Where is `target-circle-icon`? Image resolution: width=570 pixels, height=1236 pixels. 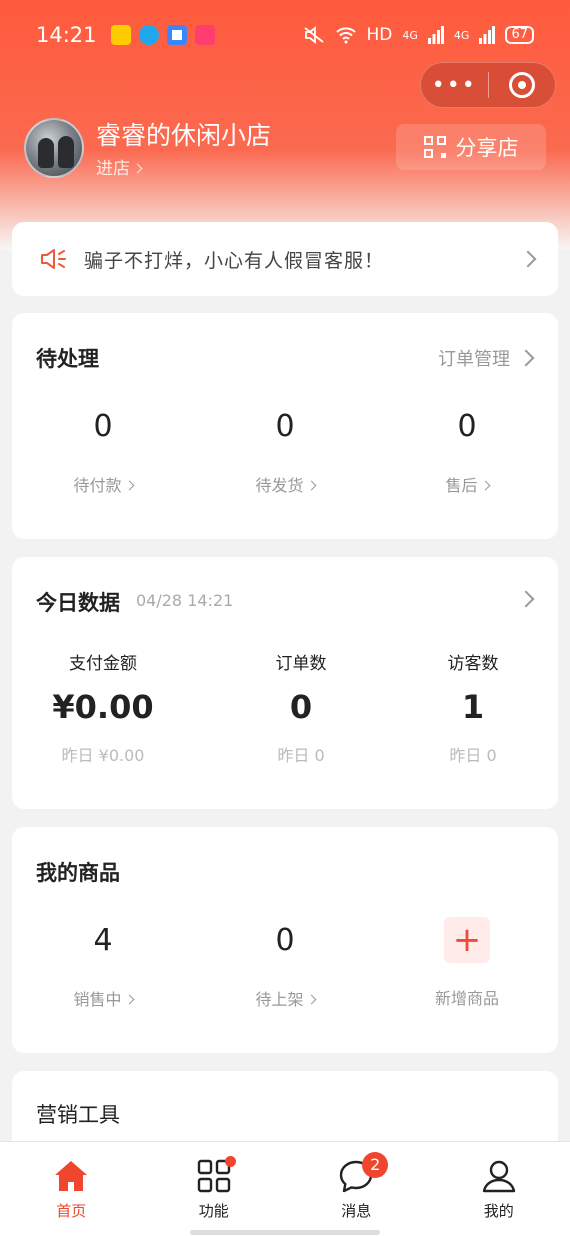
target-circle-icon is located at coordinates (521, 85).